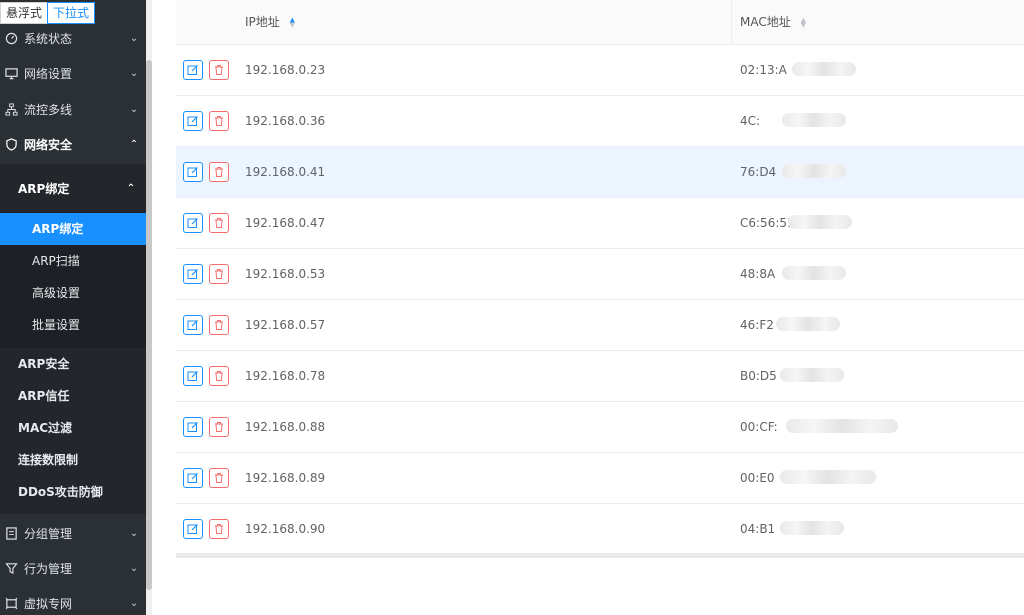 Image resolution: width=1024 pixels, height=615 pixels. I want to click on scrollbar-thumb, so click(149, 325).